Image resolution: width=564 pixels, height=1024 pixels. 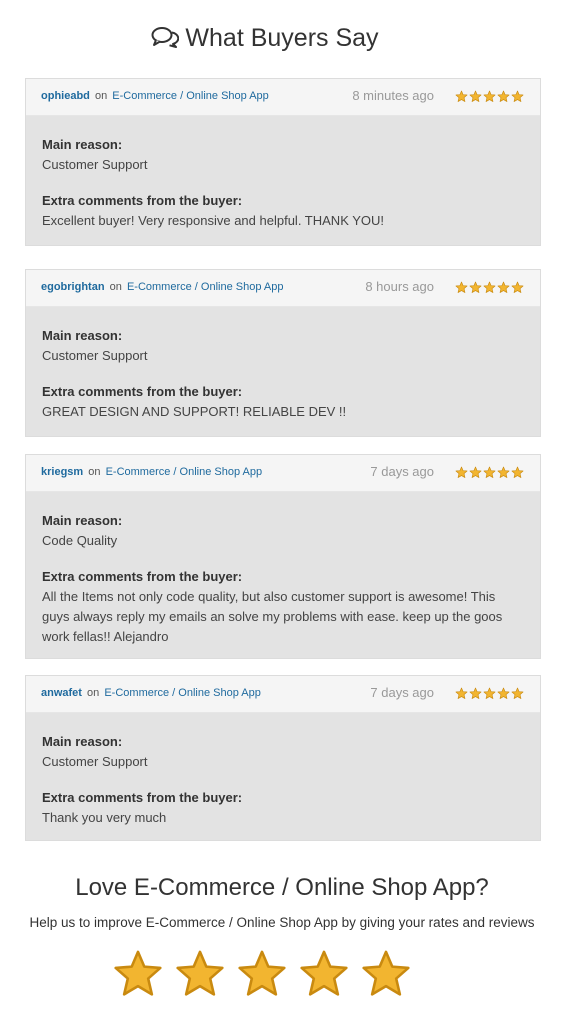 What do you see at coordinates (65, 96) in the screenshot?
I see `buyer-name-link: ophieabd` at bounding box center [65, 96].